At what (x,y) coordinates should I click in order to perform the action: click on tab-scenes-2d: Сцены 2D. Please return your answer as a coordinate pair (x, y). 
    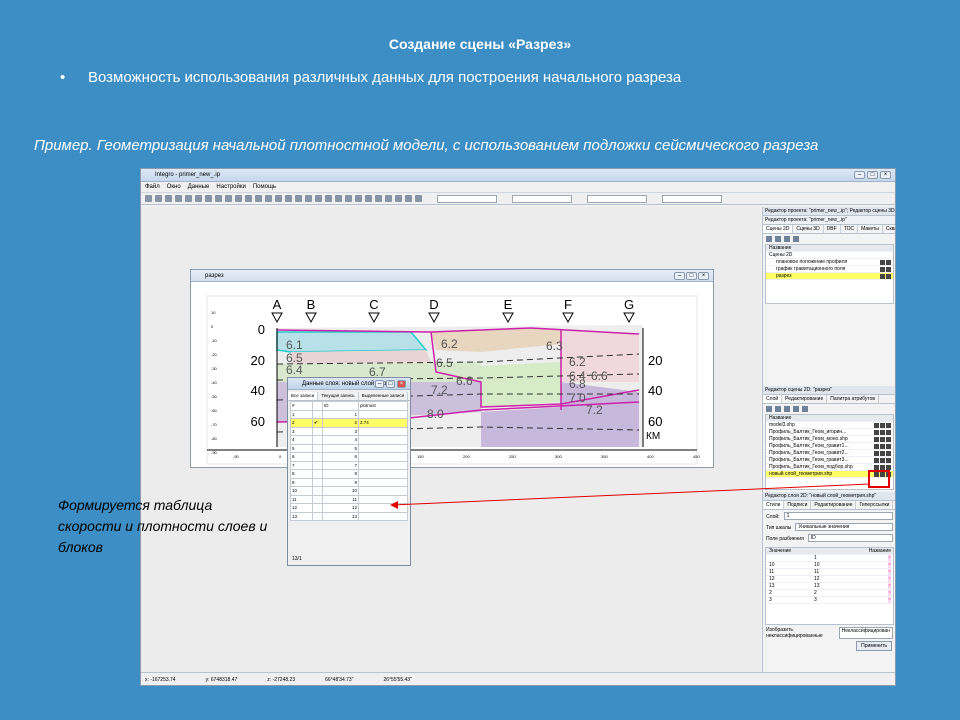
    Looking at the image, I should click on (778, 229).